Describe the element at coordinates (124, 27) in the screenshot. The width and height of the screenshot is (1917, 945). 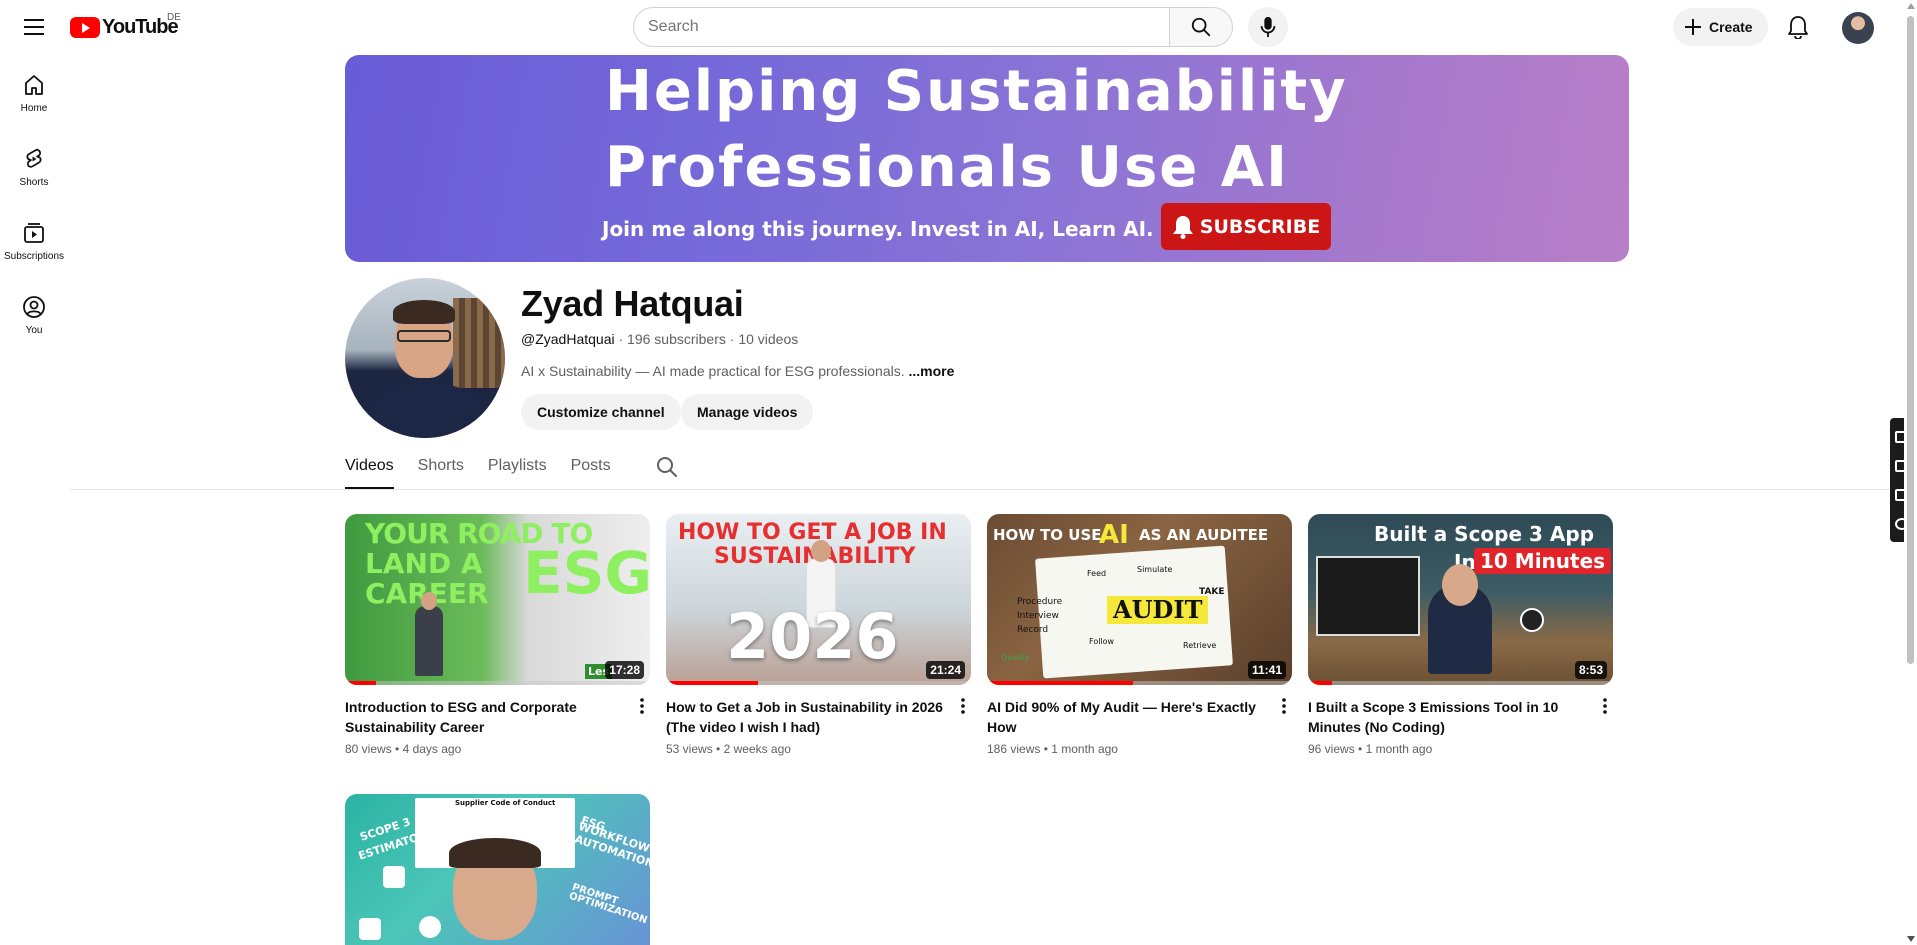
I see `youtube-logo: YouTube` at that location.